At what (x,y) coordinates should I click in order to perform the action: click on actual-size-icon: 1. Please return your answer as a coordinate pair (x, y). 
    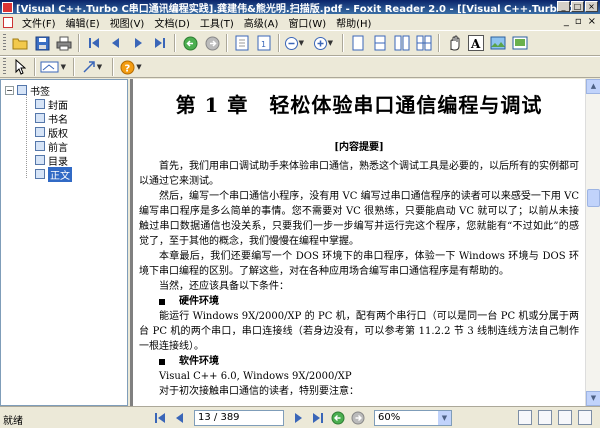
    Looking at the image, I should click on (264, 43).